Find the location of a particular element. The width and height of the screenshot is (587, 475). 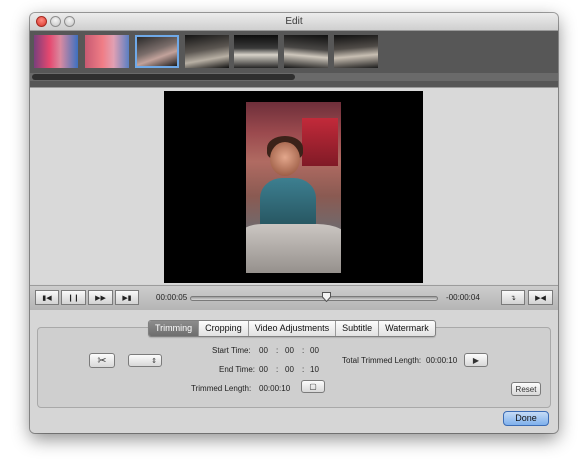

play-clip-icon: ▶ is located at coordinates (476, 360).